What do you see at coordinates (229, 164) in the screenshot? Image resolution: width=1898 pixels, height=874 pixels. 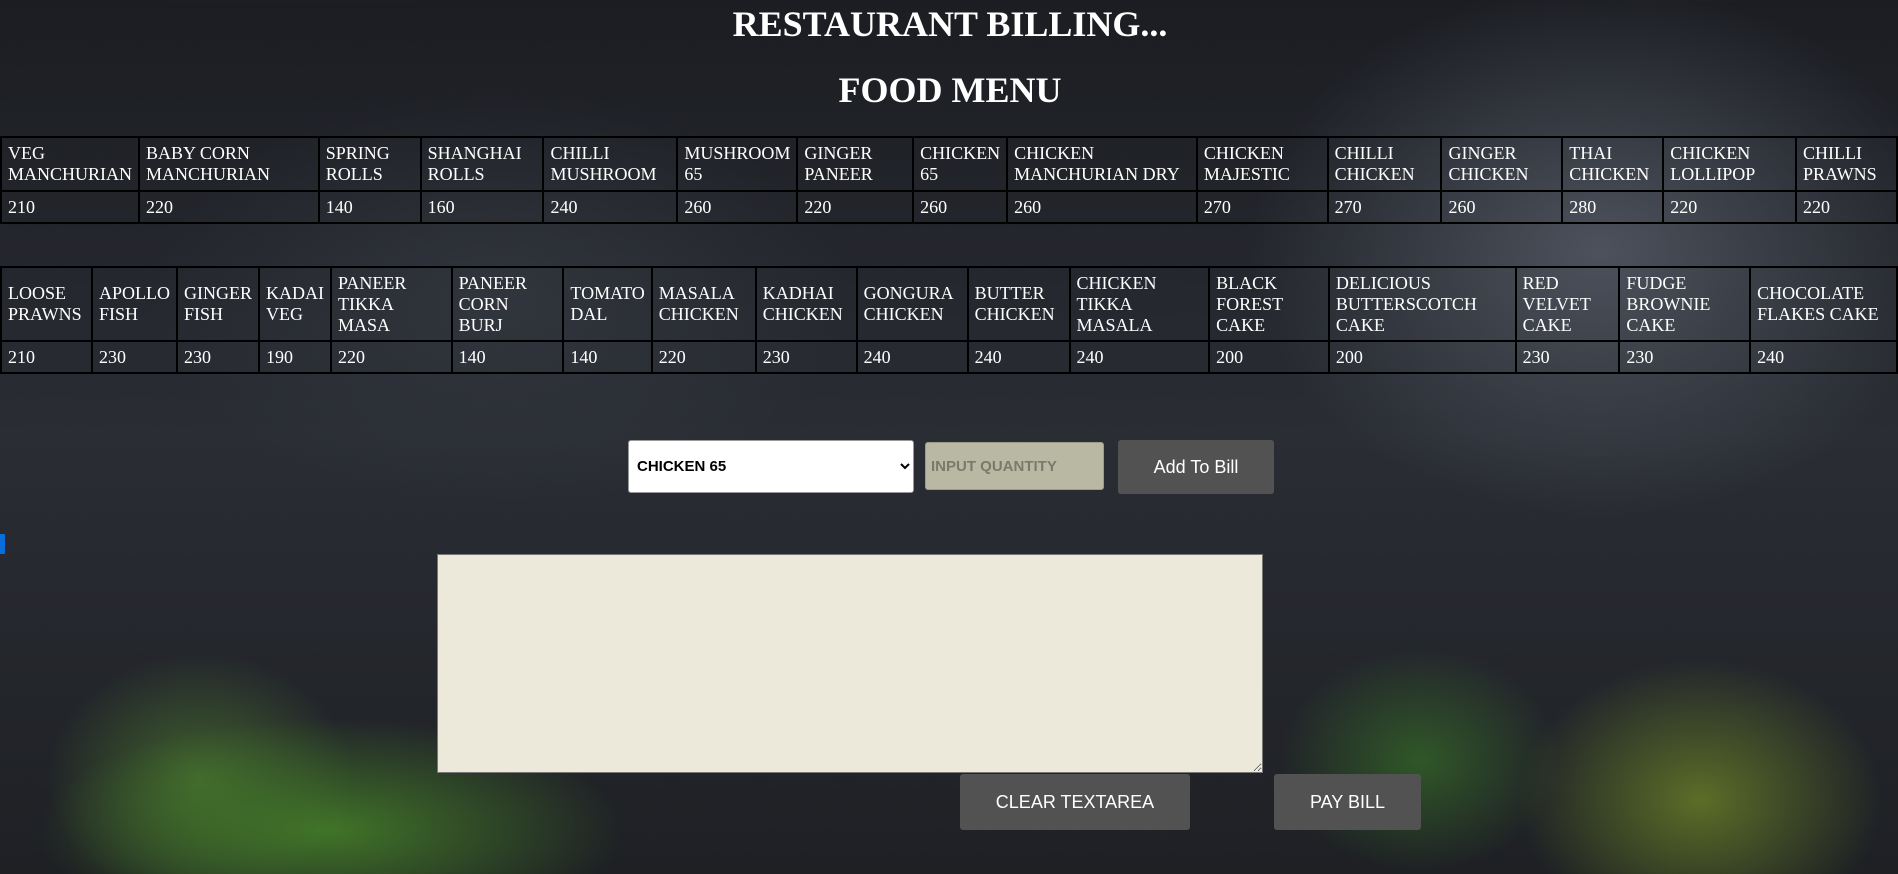 I see `menu-item-name: BABY CORN MANCHURIAN` at bounding box center [229, 164].